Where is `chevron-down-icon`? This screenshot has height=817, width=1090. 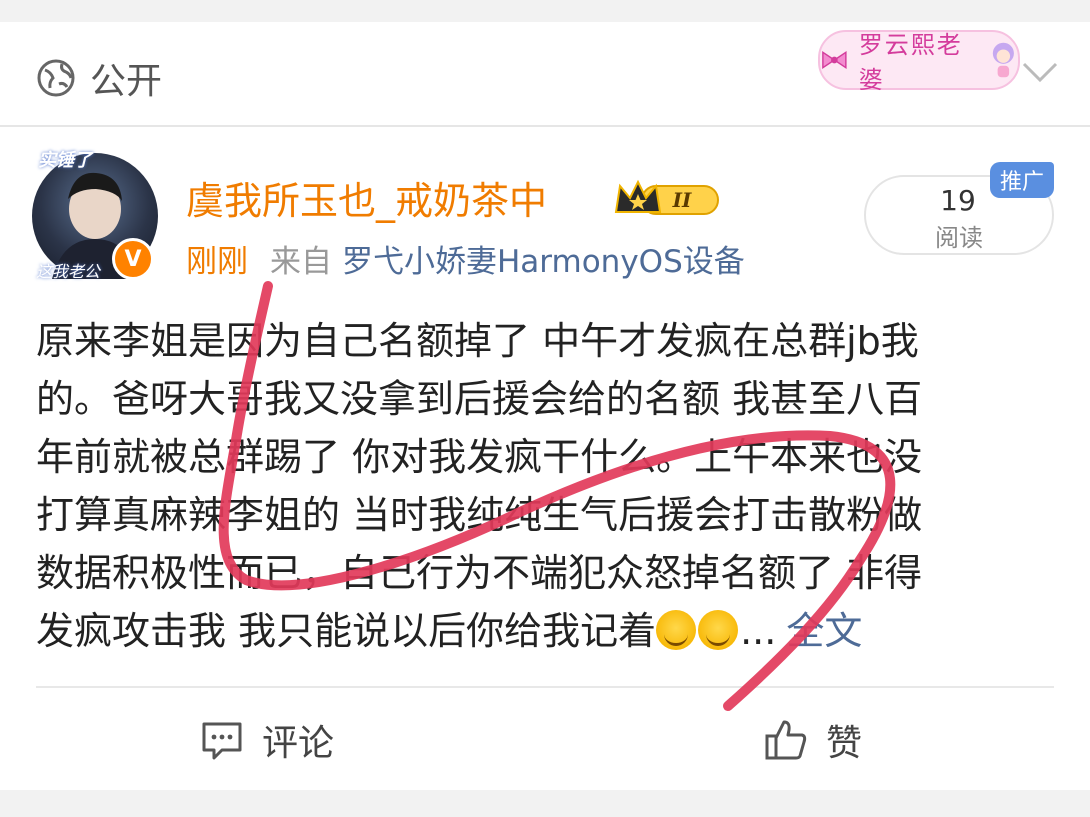
chevron-down-icon is located at coordinates (1040, 72).